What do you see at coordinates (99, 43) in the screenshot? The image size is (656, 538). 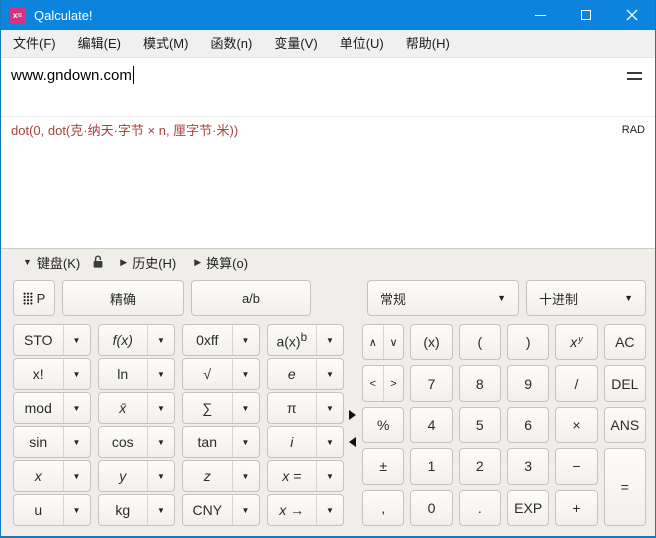 I see `menu-edit: 编辑(E)` at bounding box center [99, 43].